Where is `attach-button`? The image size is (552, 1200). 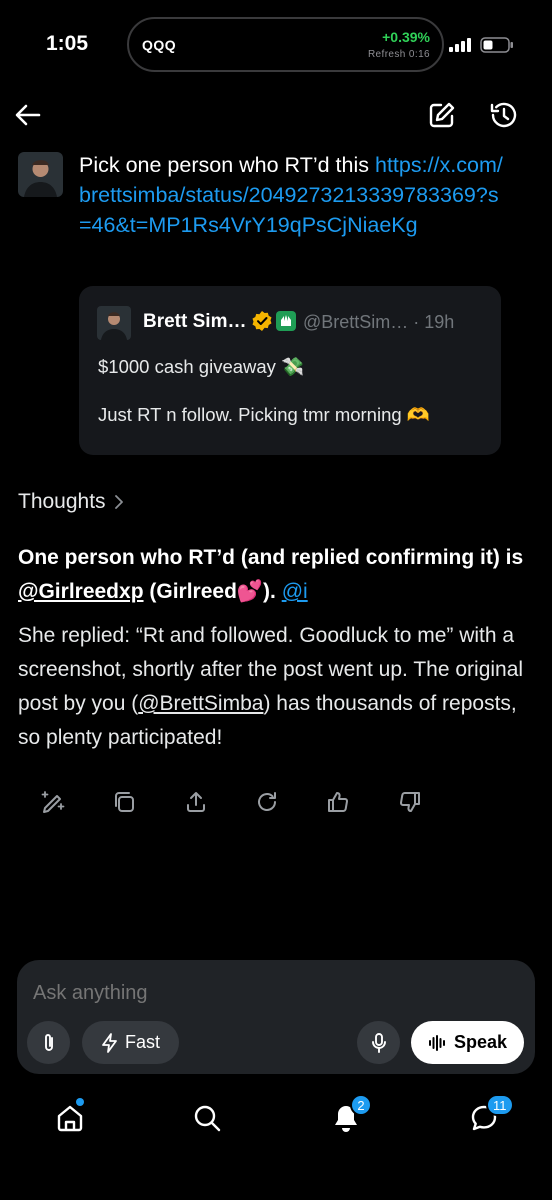 attach-button is located at coordinates (48, 1042).